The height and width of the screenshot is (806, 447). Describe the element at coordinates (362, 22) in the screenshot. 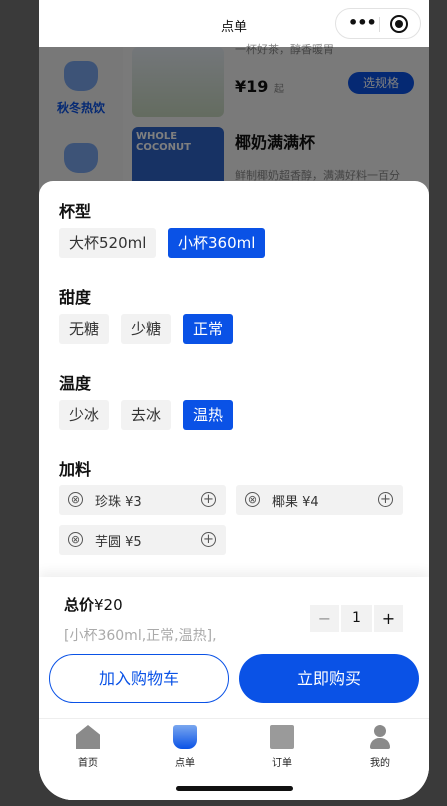

I see `more-icon: •••` at that location.